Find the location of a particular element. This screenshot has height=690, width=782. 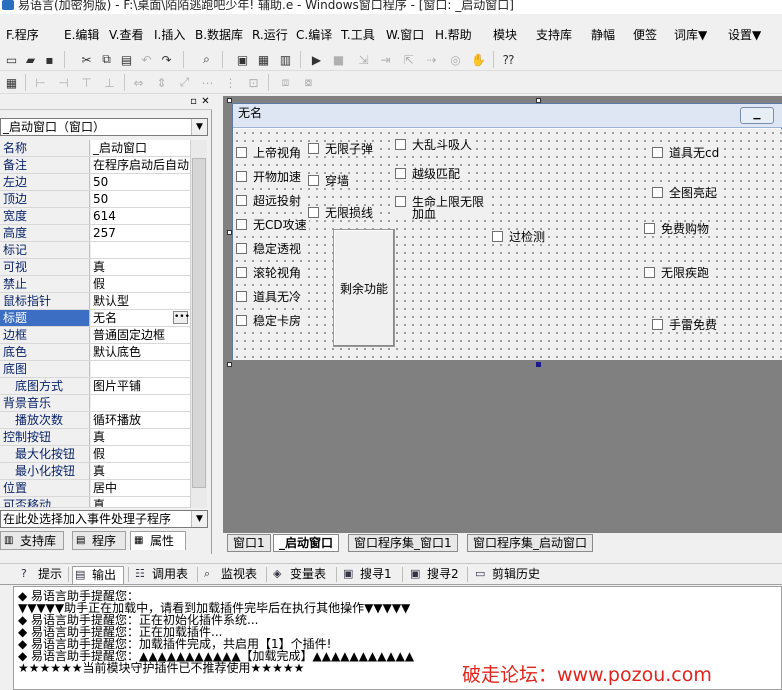

undo-icon: ↶ is located at coordinates (146, 59).